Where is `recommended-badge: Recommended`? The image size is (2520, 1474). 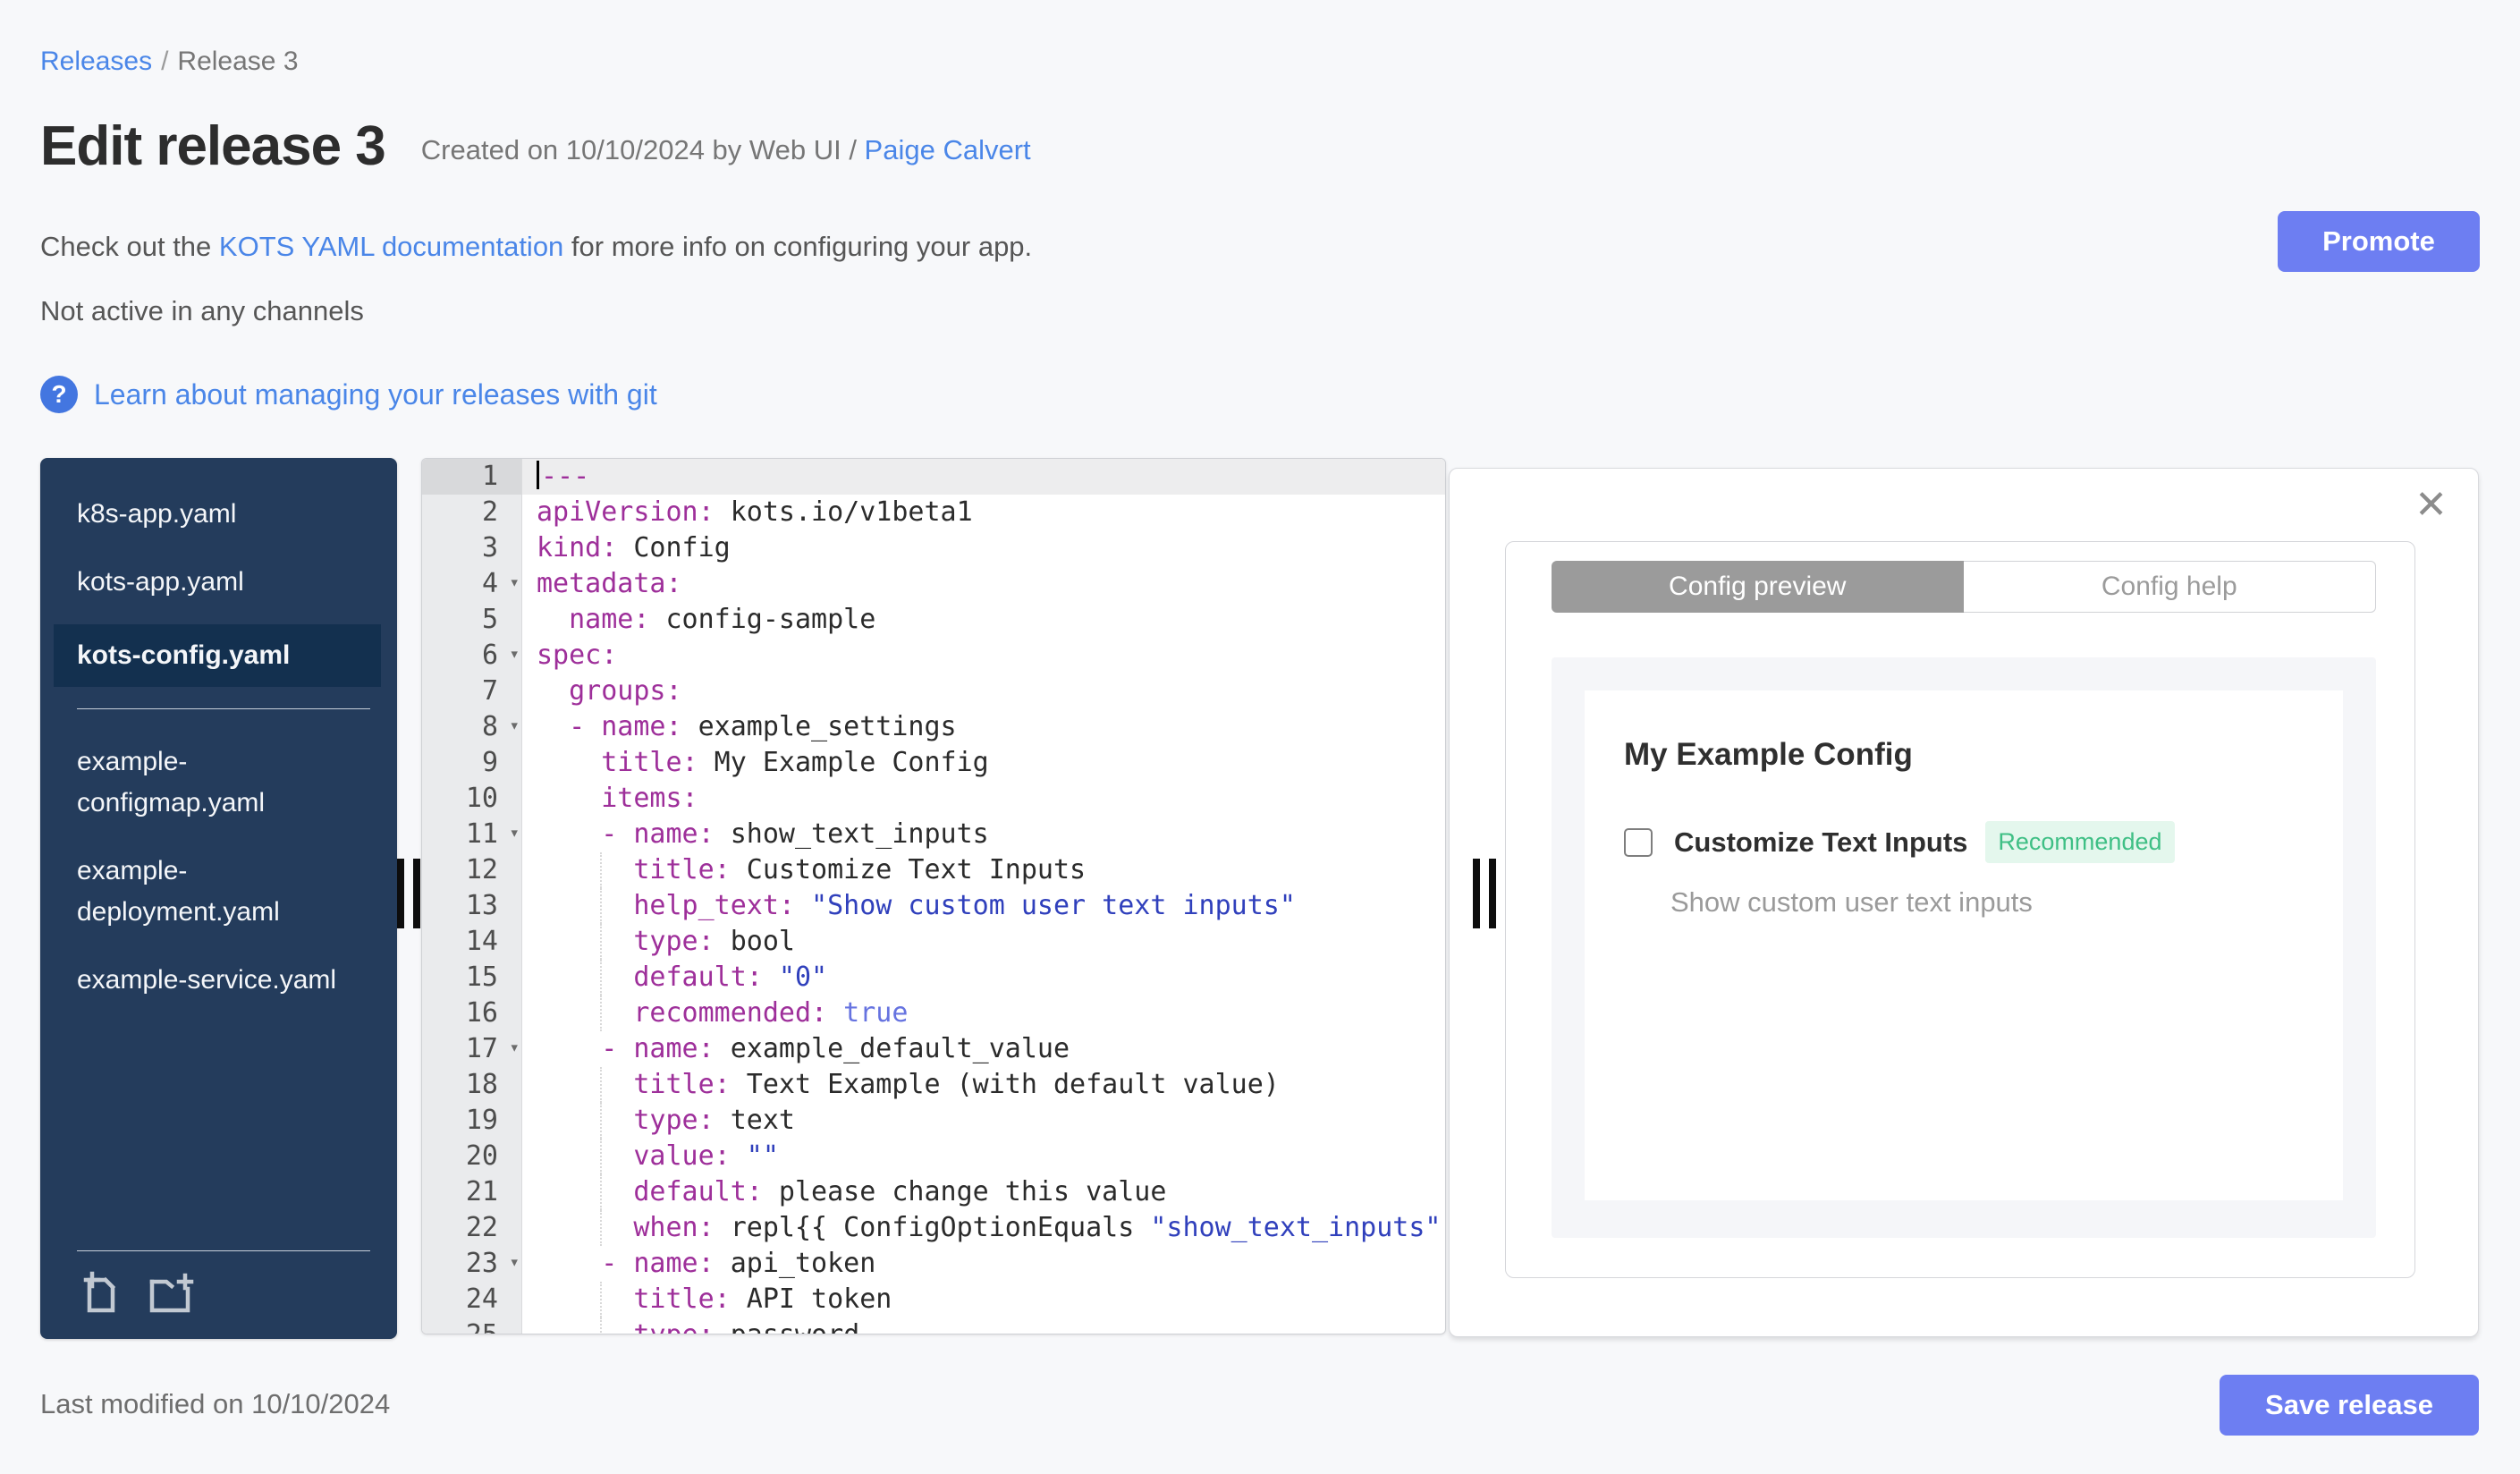
recommended-badge: Recommended is located at coordinates (2080, 842).